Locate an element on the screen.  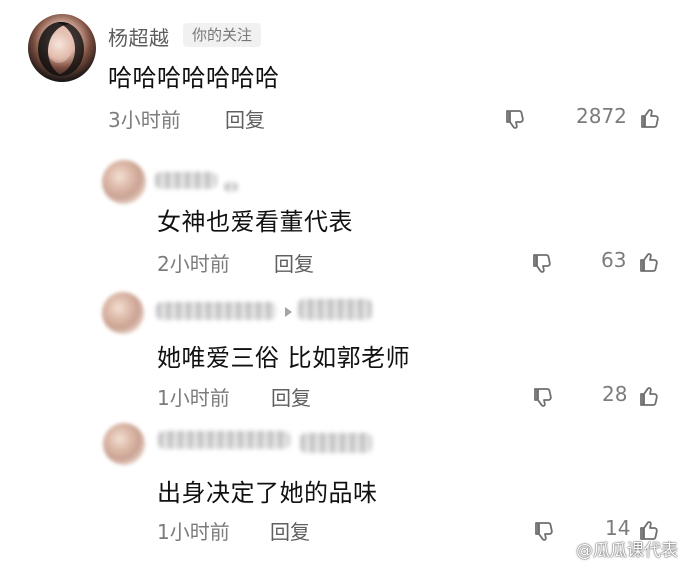
watermark: @瓜瓜课代表 is located at coordinates (613, 548).